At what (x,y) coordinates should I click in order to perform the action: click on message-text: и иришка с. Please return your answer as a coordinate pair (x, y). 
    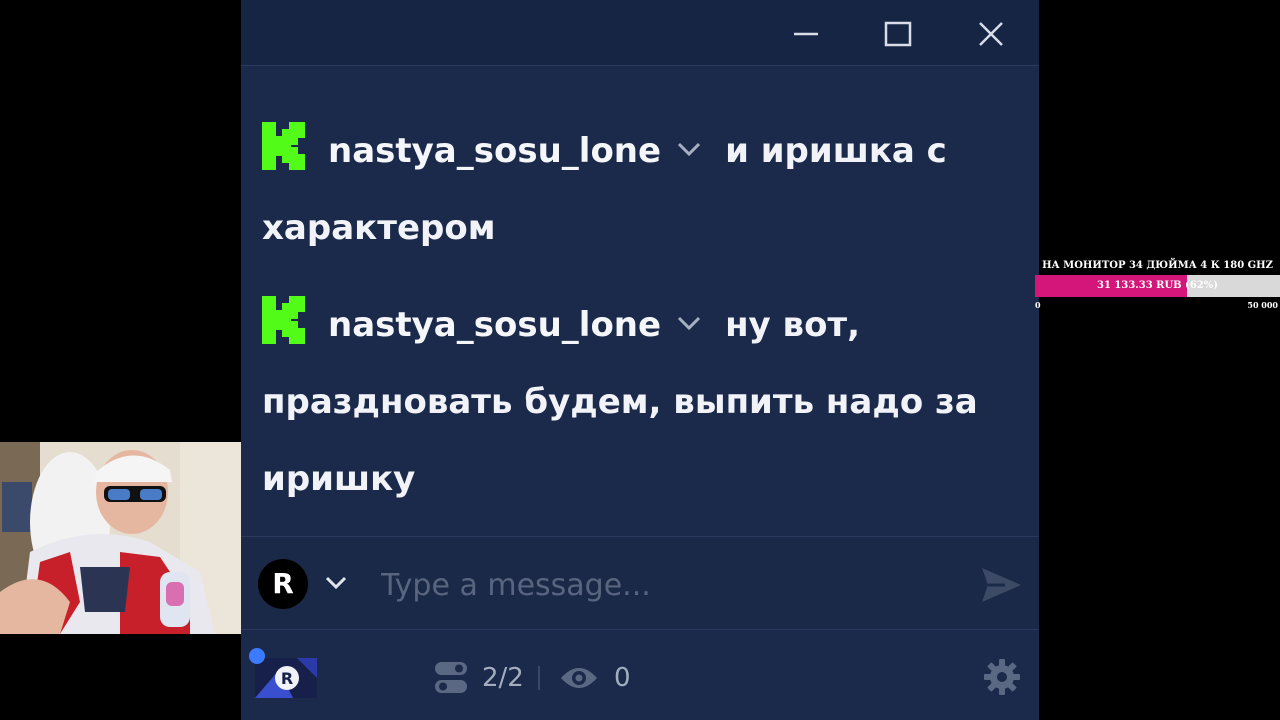
    Looking at the image, I should click on (836, 151).